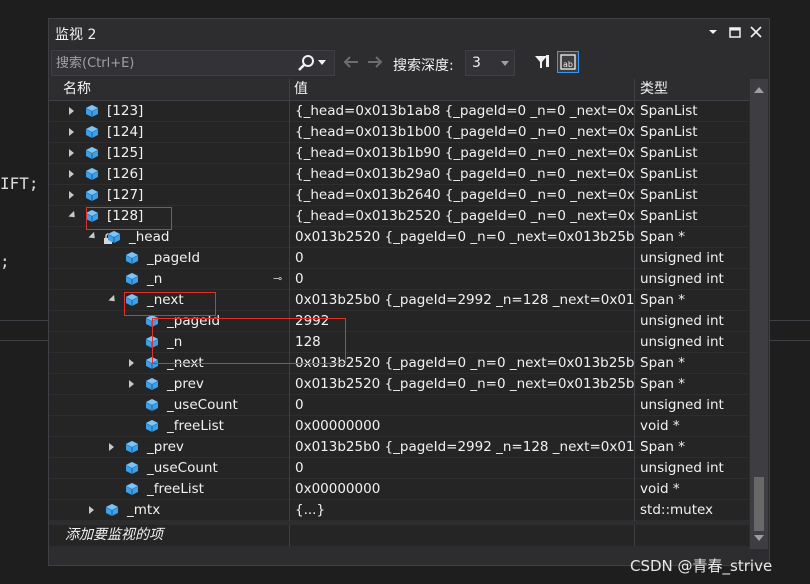 The image size is (810, 584). I want to click on pin-icon: ⊸, so click(277, 279).